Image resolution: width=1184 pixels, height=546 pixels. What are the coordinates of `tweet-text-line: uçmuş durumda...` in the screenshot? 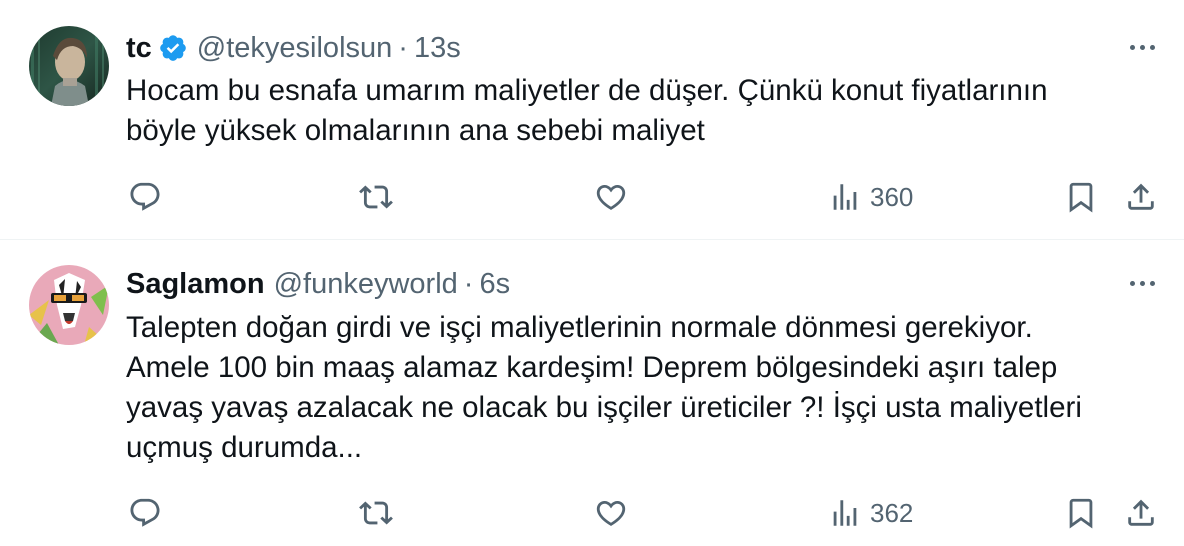 It's located at (244, 447).